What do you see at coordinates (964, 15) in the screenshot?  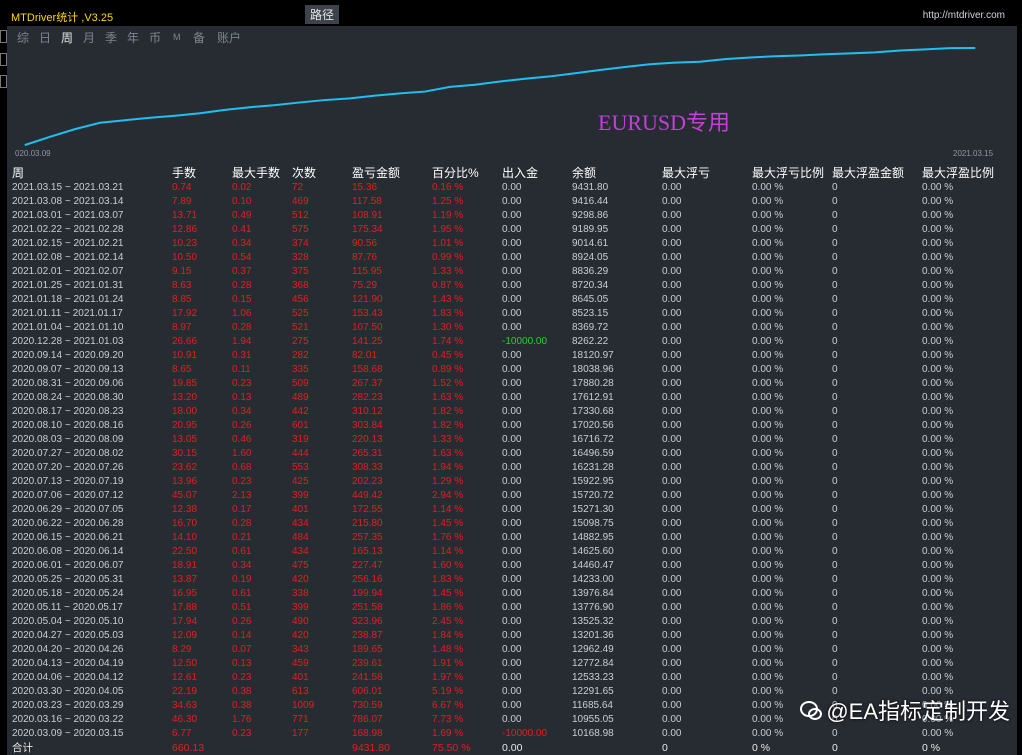 I see `website-link: http://mtdriver.com` at bounding box center [964, 15].